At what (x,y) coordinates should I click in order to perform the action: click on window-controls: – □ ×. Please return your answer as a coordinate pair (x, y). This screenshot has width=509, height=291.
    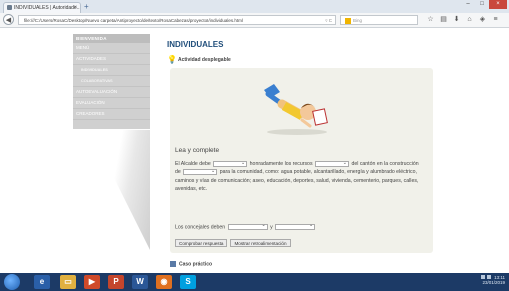
    Looking at the image, I should click on (484, 4).